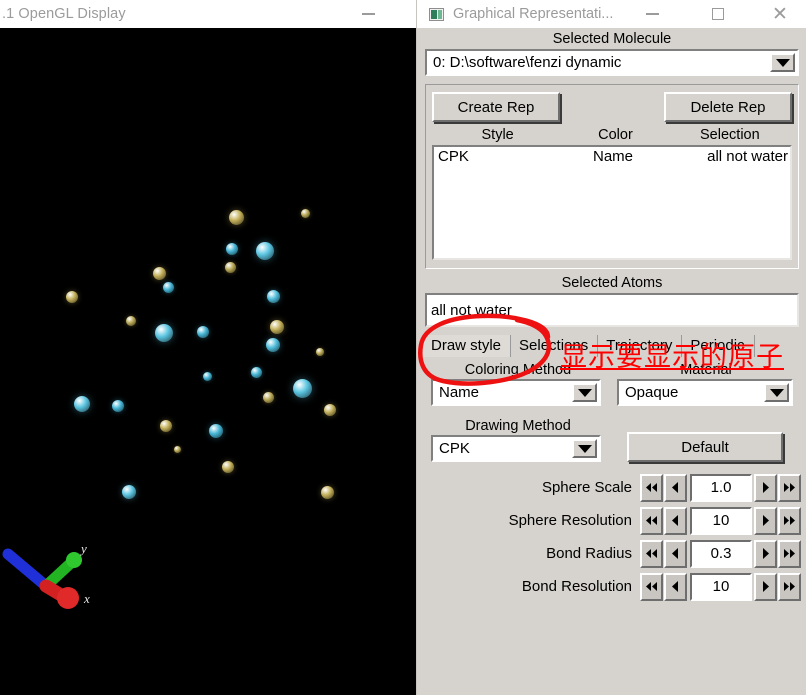 The height and width of the screenshot is (695, 806). I want to click on rep-column-color: Color, so click(615, 135).